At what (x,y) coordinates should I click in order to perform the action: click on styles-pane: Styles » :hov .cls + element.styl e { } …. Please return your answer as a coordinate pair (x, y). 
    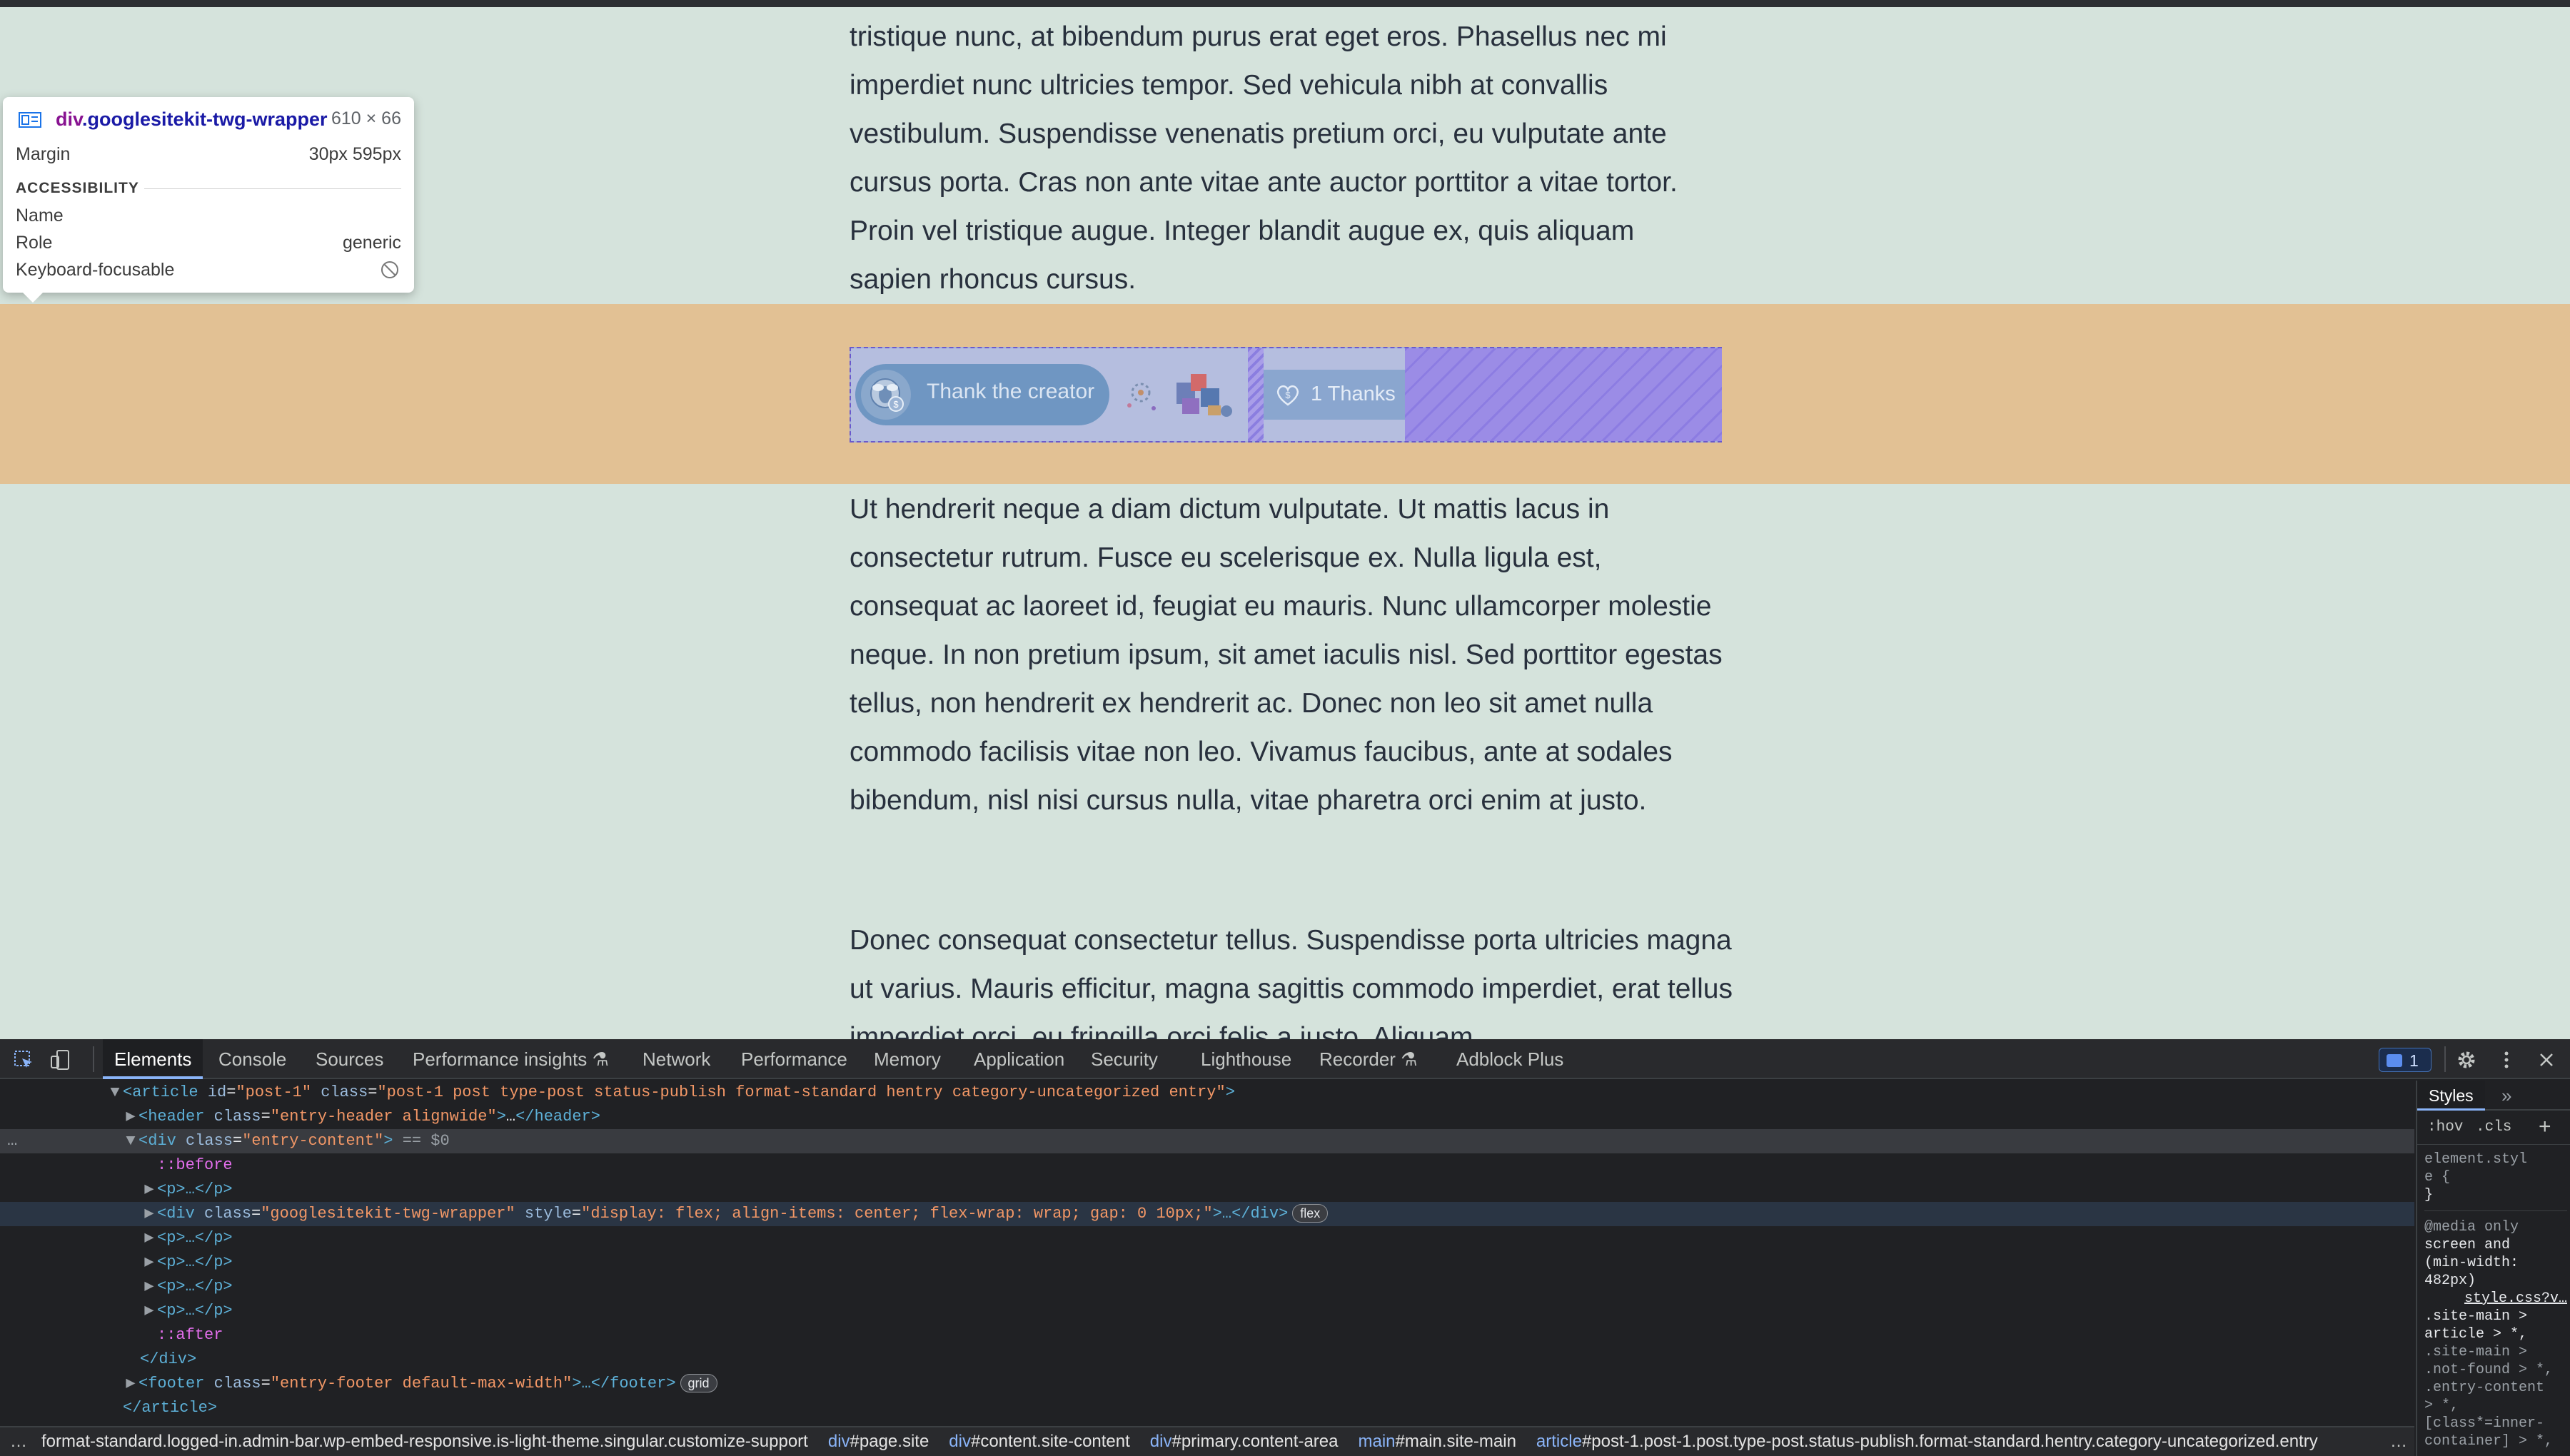
    Looking at the image, I should click on (2493, 1268).